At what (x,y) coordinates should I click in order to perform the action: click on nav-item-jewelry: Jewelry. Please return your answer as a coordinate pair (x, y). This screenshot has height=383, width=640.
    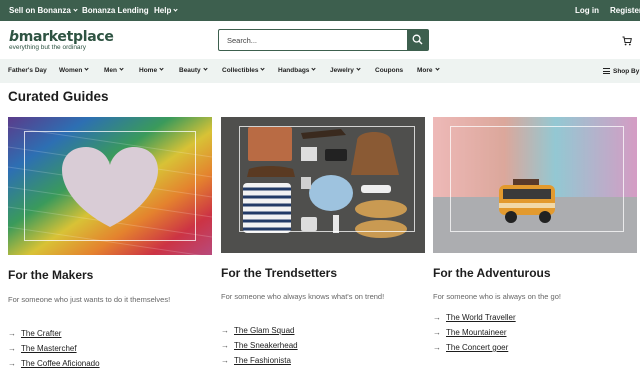
    Looking at the image, I should click on (345, 70).